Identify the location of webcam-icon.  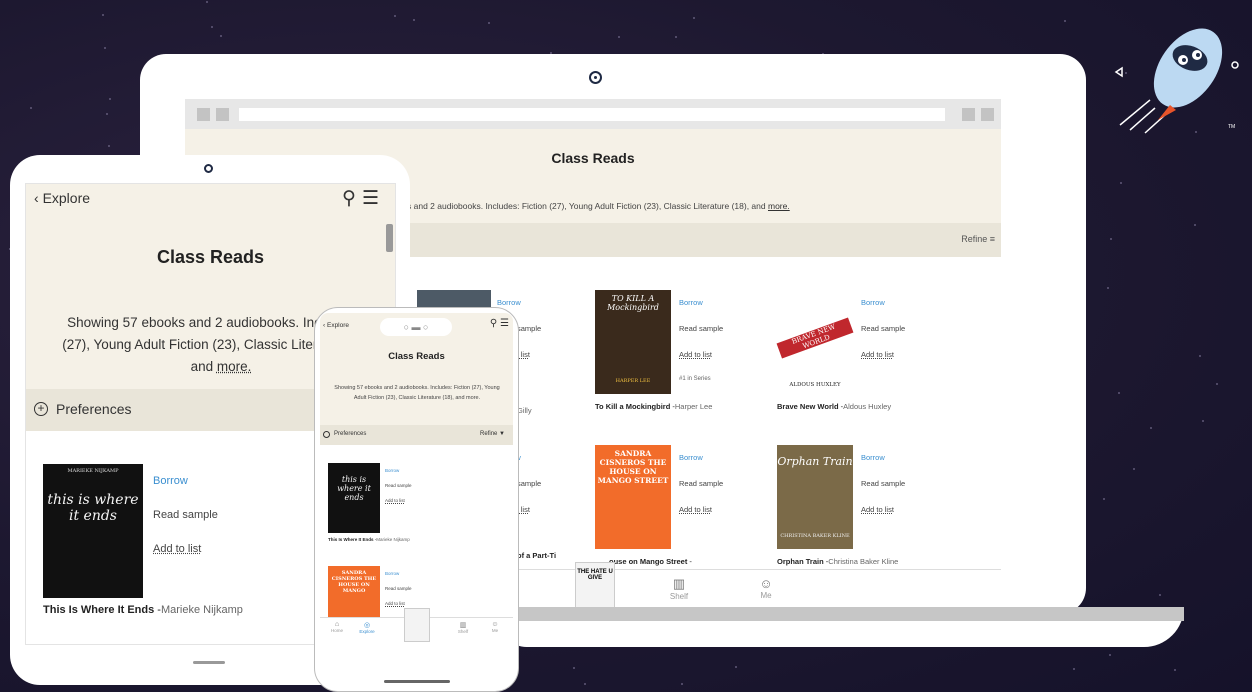
(208, 168).